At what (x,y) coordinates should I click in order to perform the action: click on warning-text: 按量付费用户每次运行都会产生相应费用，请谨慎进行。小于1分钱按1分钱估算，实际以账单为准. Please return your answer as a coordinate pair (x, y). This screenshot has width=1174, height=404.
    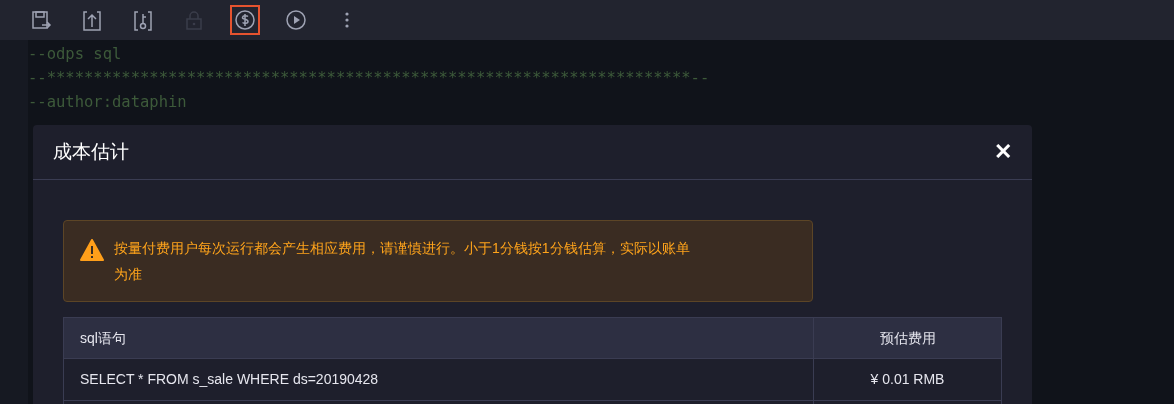
    Looking at the image, I should click on (402, 261).